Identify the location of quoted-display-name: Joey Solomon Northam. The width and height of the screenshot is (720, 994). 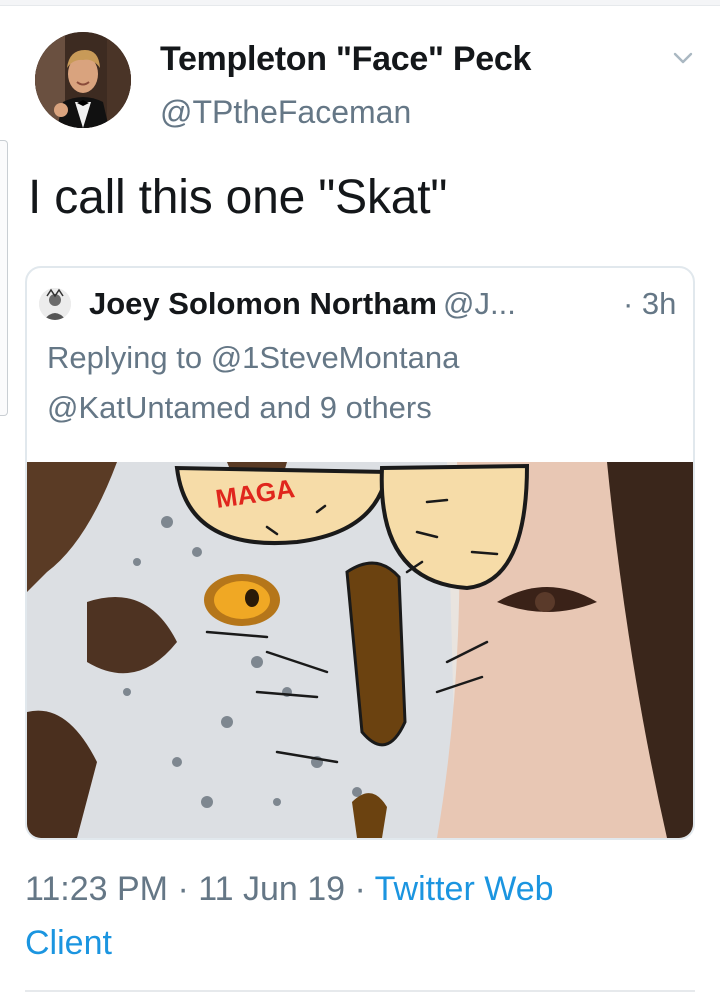
(263, 304).